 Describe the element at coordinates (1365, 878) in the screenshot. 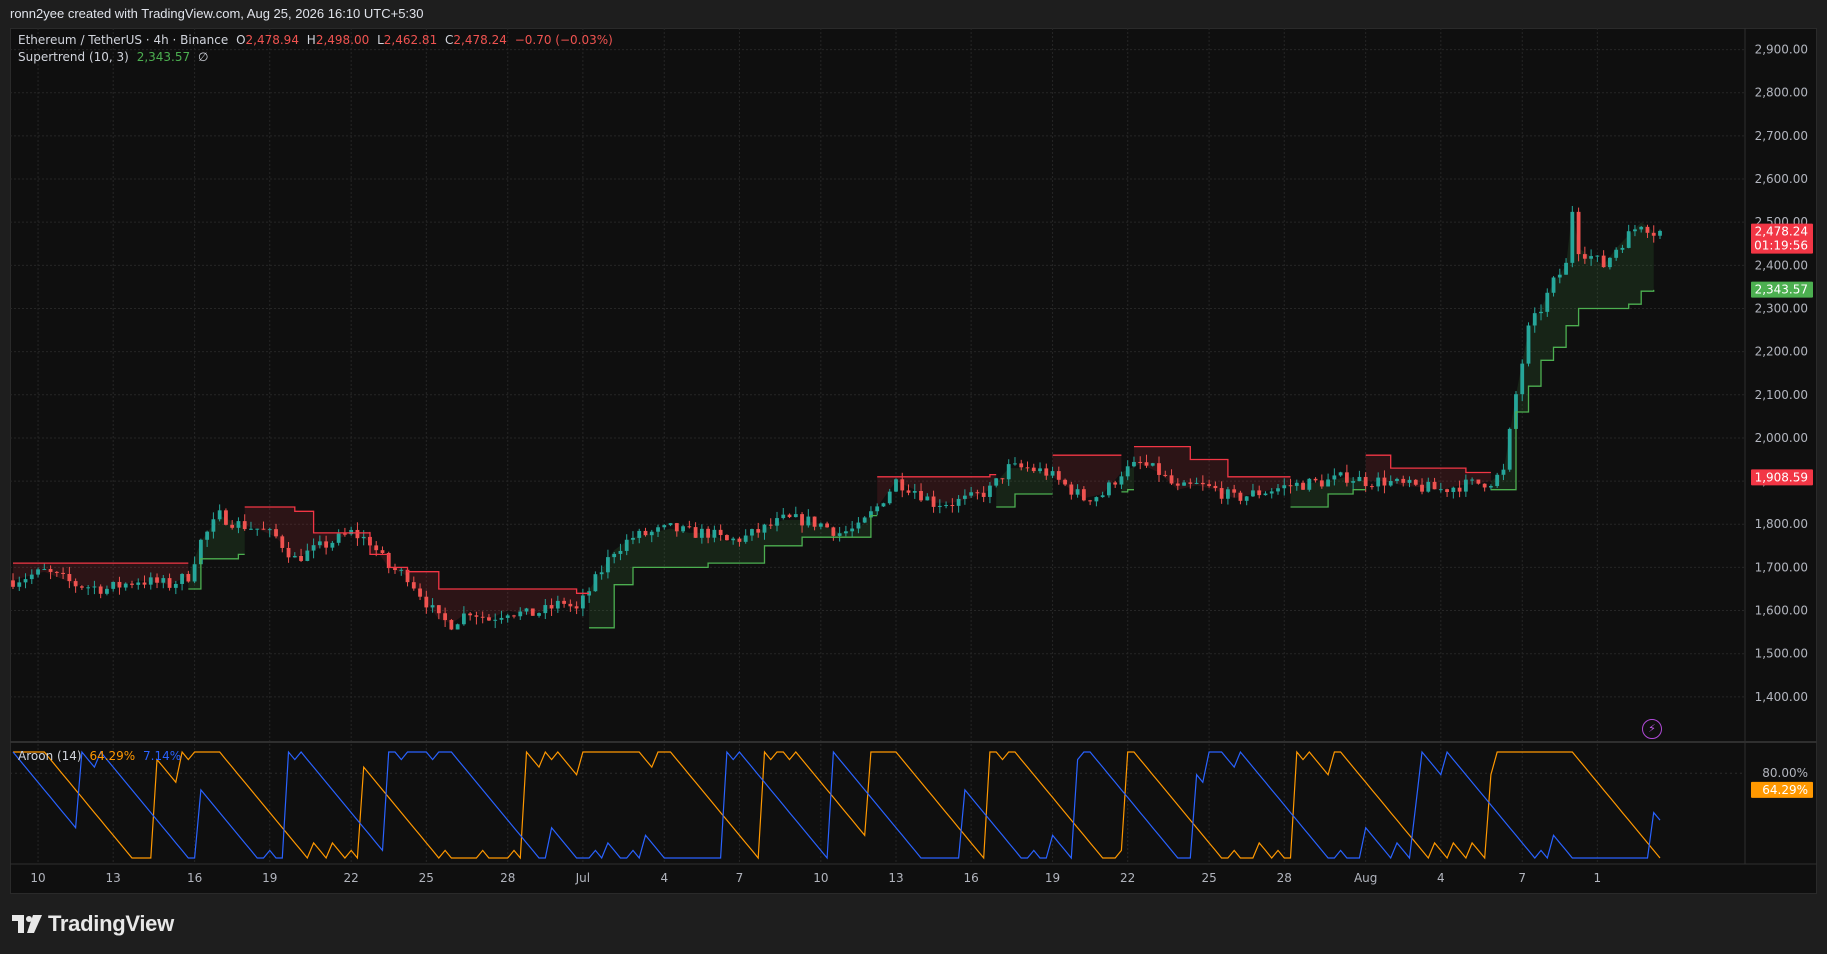

I see `time-tick-label: Aug` at that location.